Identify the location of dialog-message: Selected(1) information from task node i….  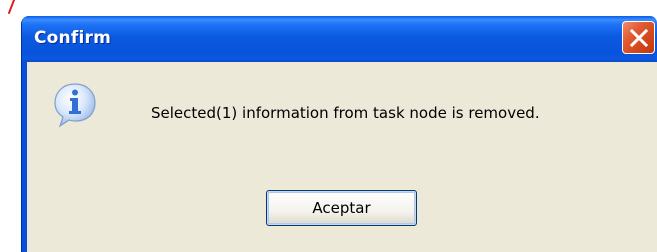
(345, 113).